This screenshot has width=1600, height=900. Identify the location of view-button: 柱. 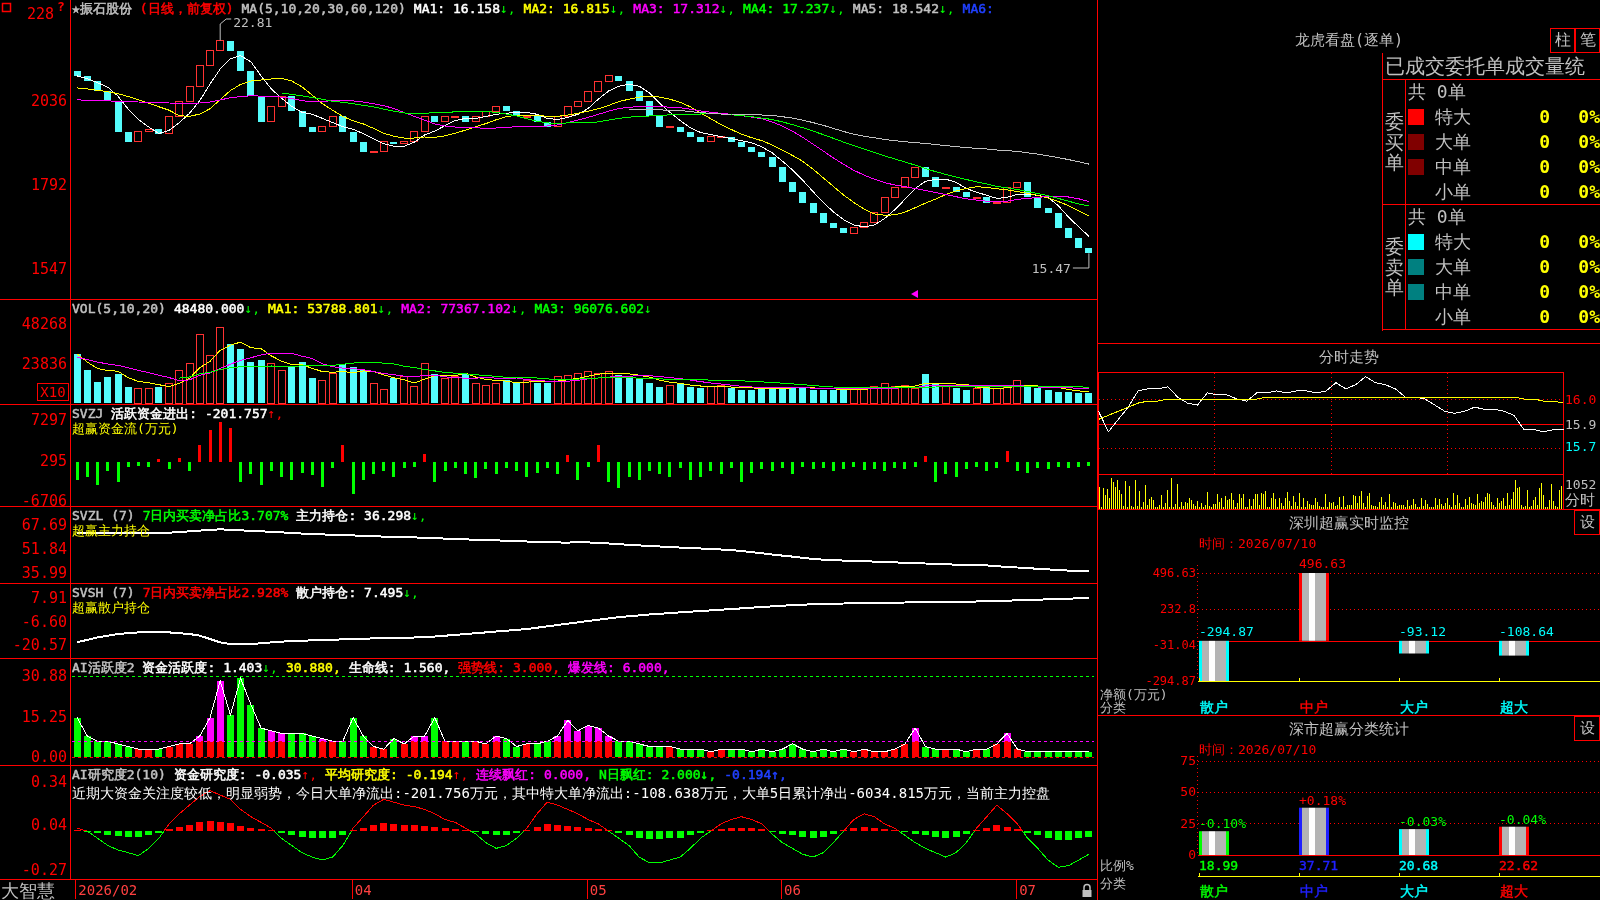
(1562, 40).